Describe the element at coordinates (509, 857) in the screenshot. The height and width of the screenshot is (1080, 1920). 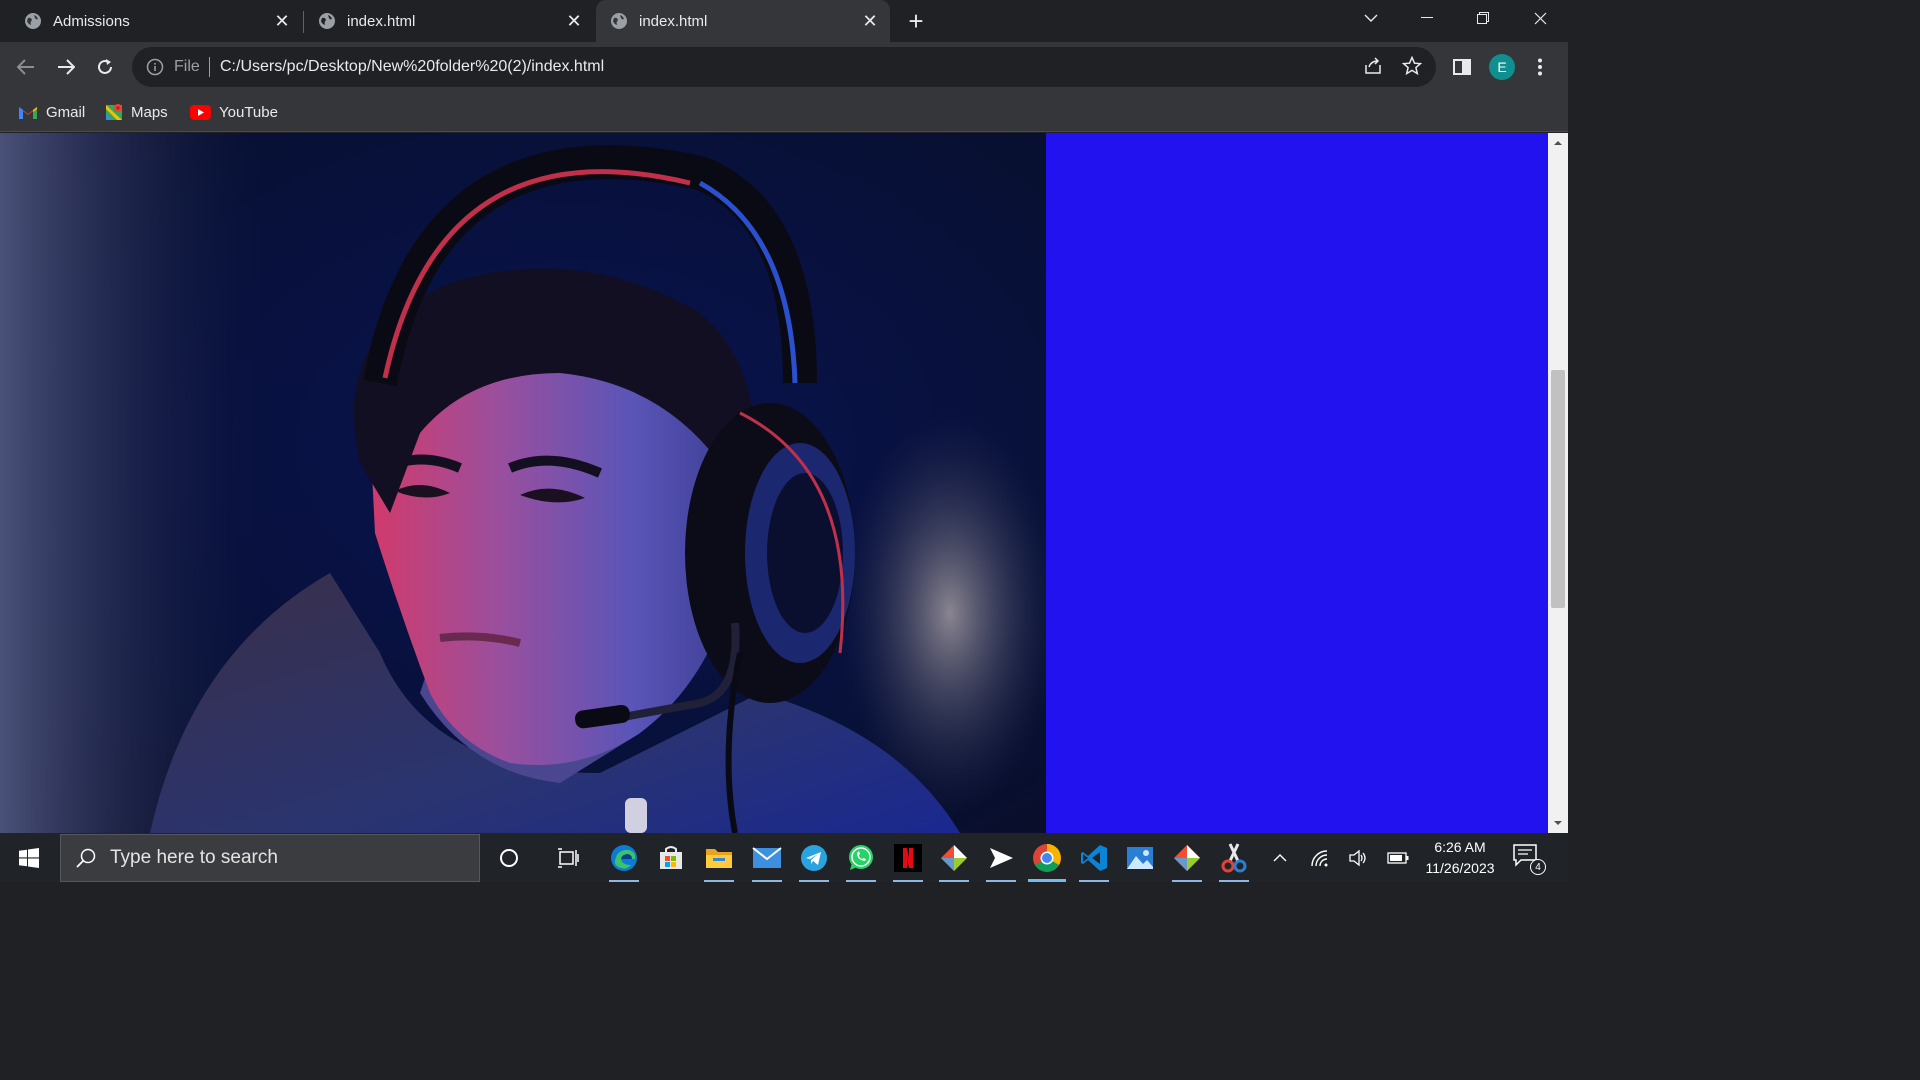
I see `cortana-button` at that location.